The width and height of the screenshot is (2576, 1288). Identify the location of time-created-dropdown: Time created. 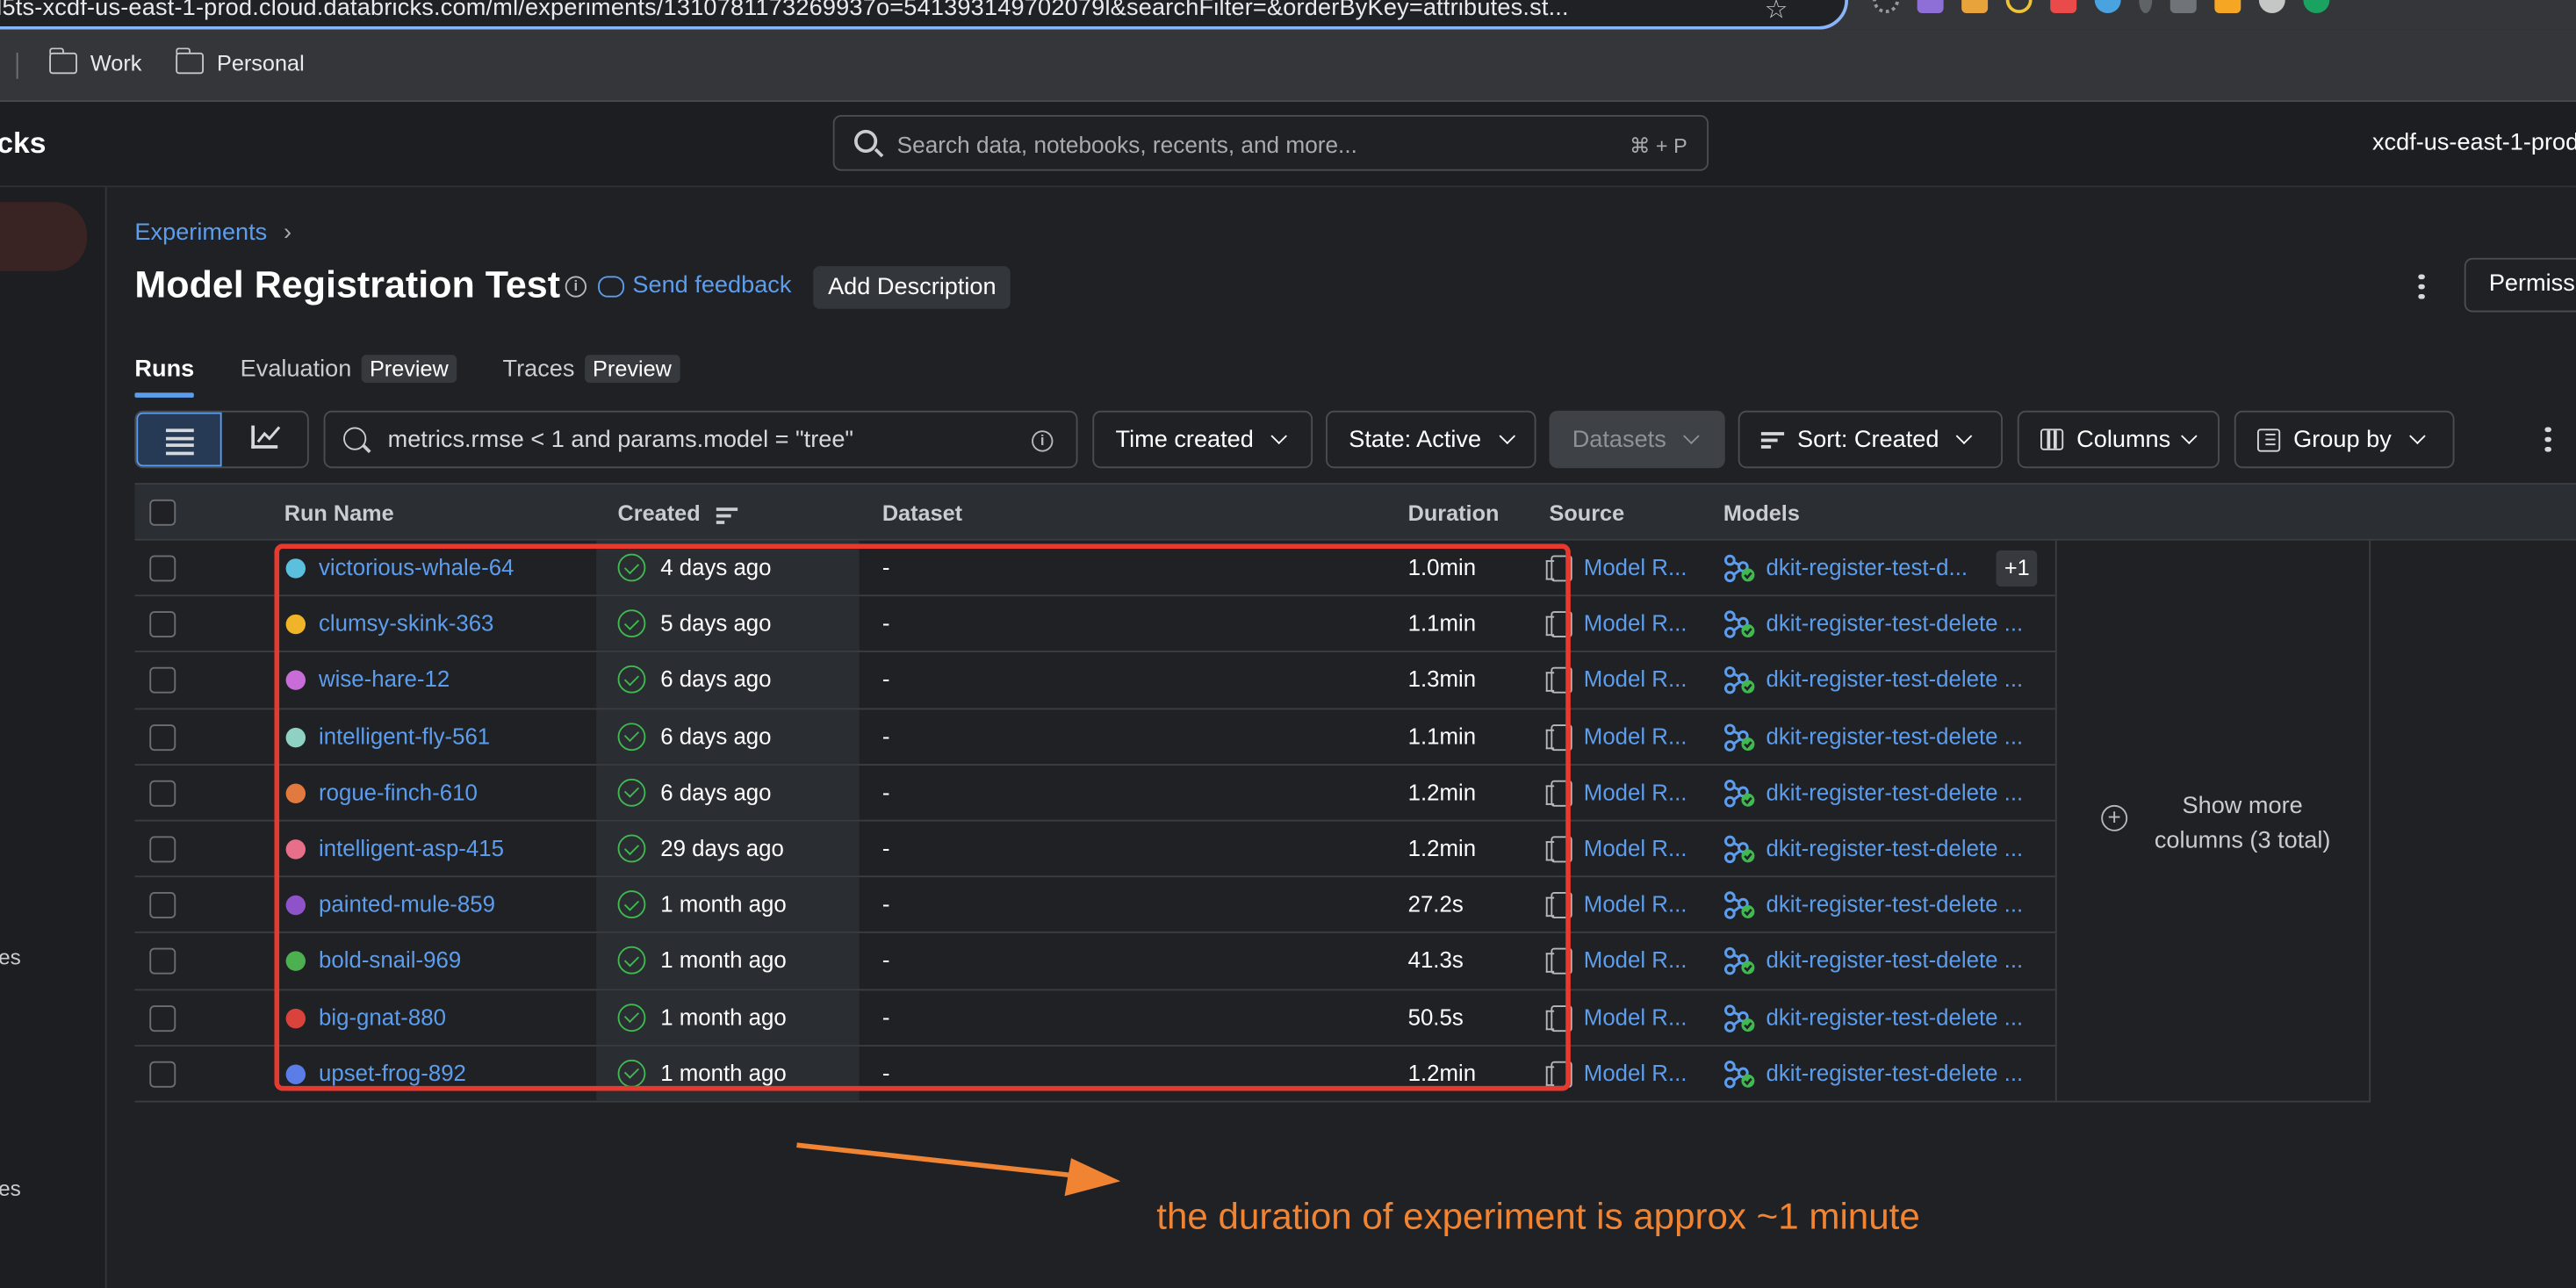
(1202, 439).